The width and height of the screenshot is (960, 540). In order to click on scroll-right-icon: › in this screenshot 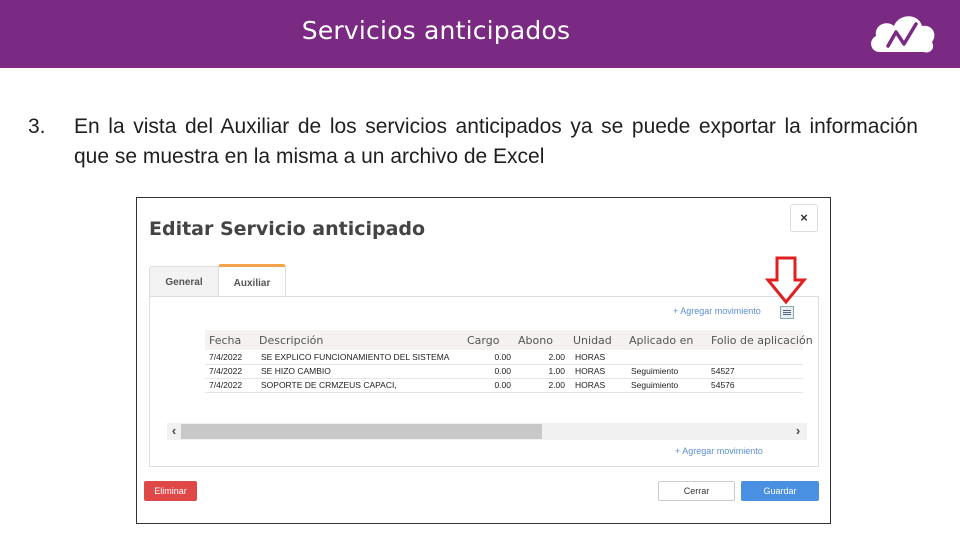, I will do `click(798, 431)`.